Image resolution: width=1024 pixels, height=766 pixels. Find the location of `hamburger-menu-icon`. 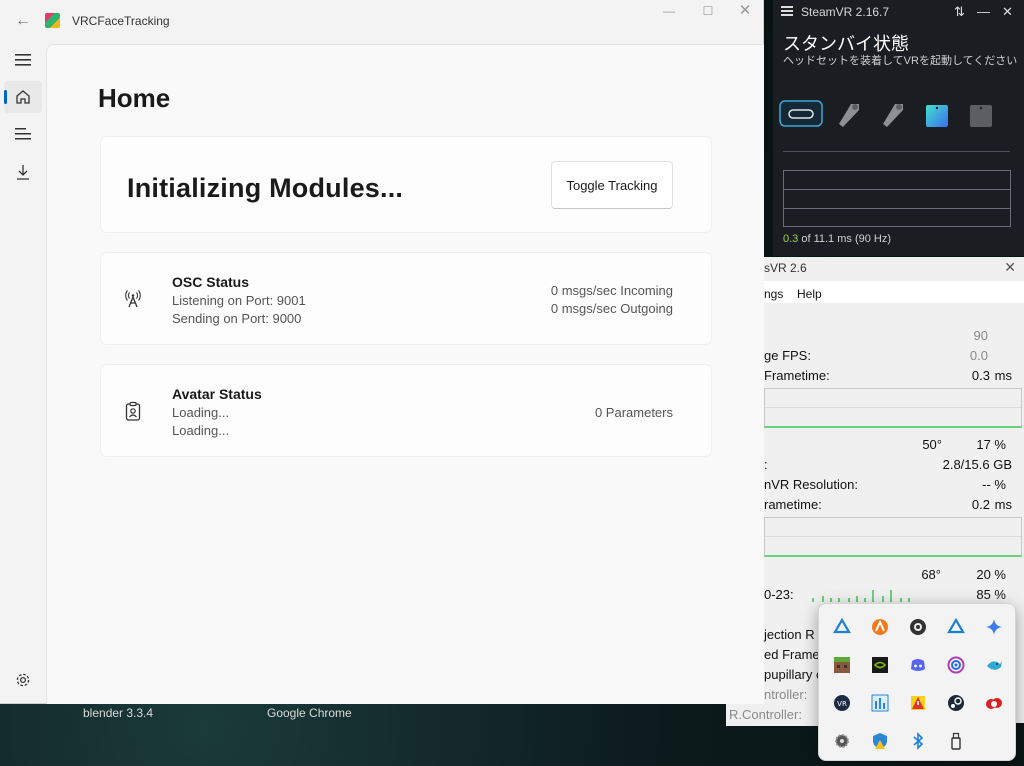

hamburger-menu-icon is located at coordinates (23, 60).